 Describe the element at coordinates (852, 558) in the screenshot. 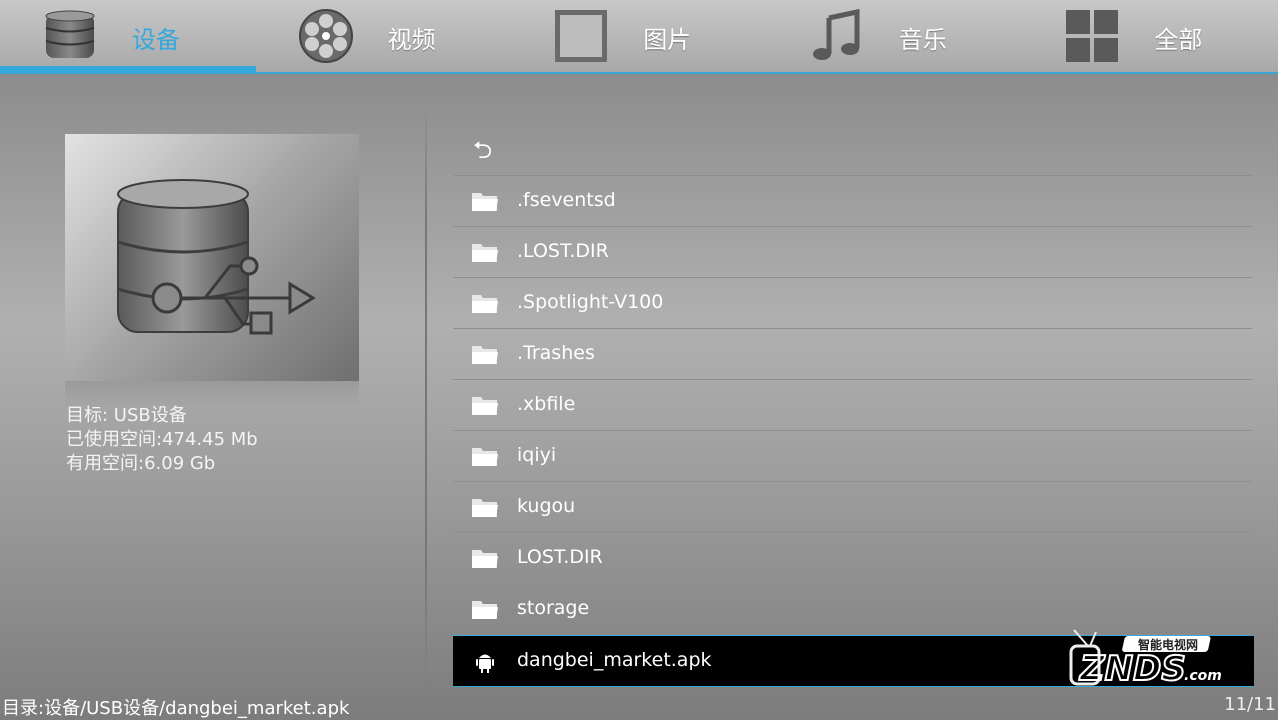

I see `folder-row: LOST.DIR` at that location.